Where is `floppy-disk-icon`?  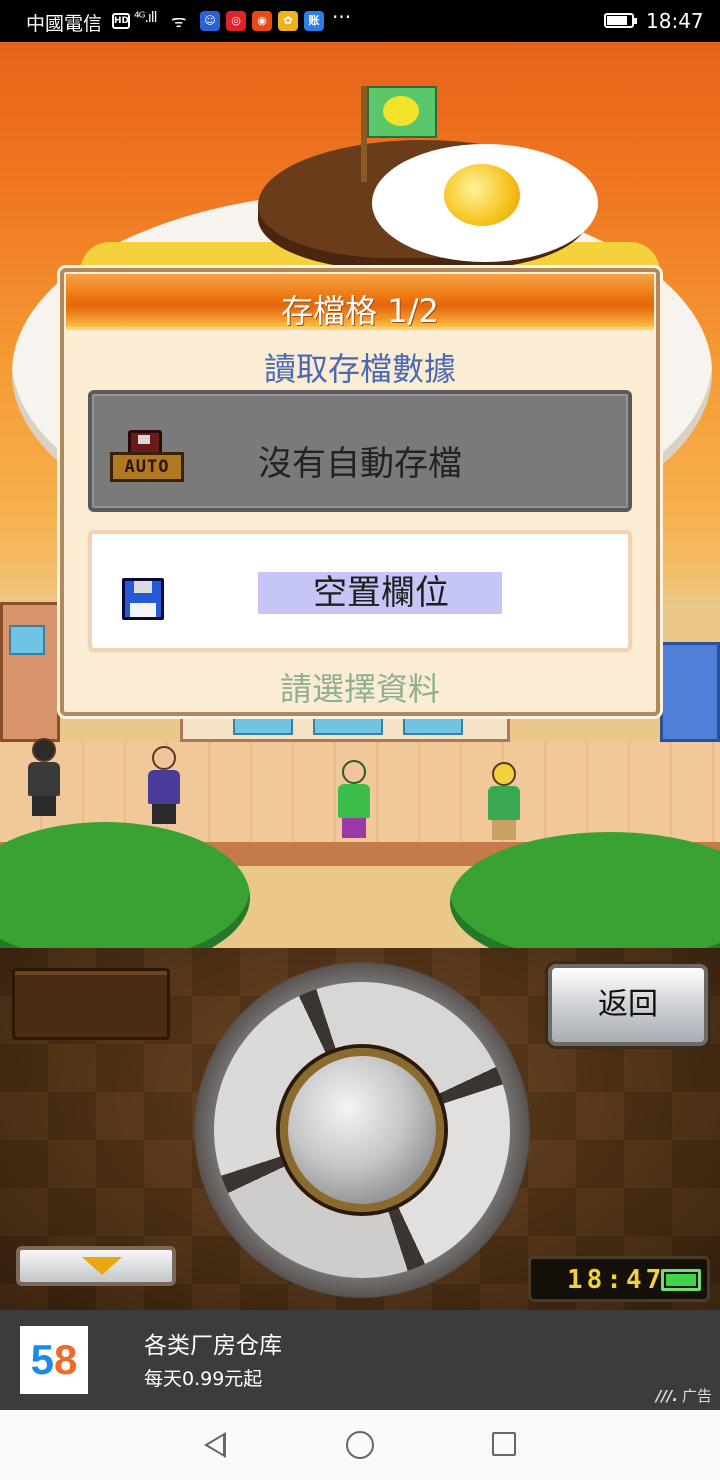
floppy-disk-icon is located at coordinates (143, 599).